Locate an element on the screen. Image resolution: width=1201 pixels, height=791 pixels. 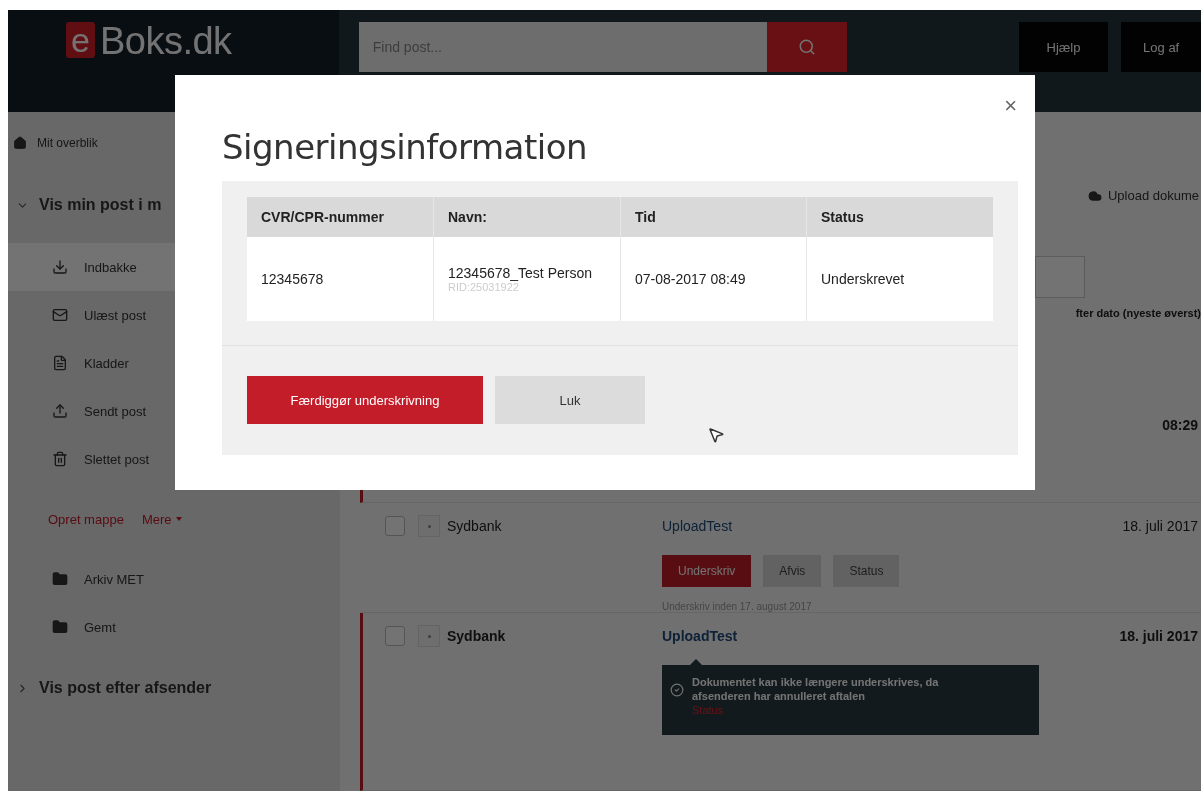
message-date: 08:29 is located at coordinates (1180, 425).